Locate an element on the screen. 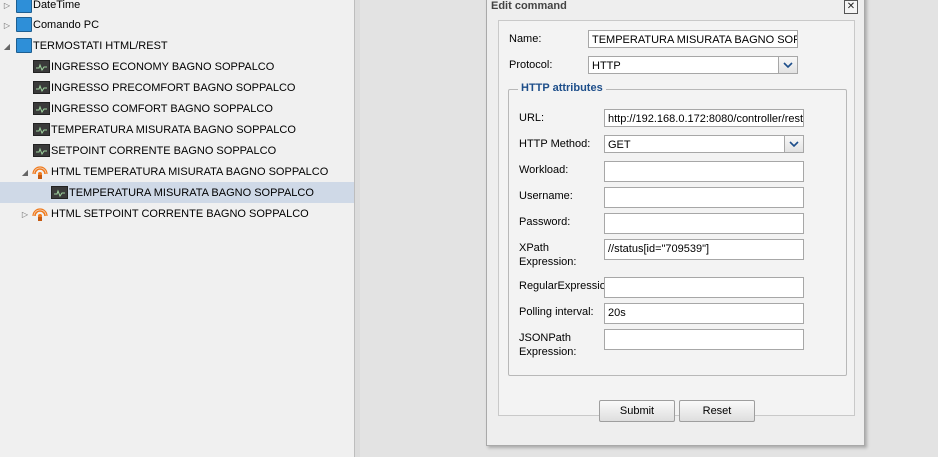 This screenshot has width=938, height=457. jsonpath-label-line2: Expression: is located at coordinates (548, 352).